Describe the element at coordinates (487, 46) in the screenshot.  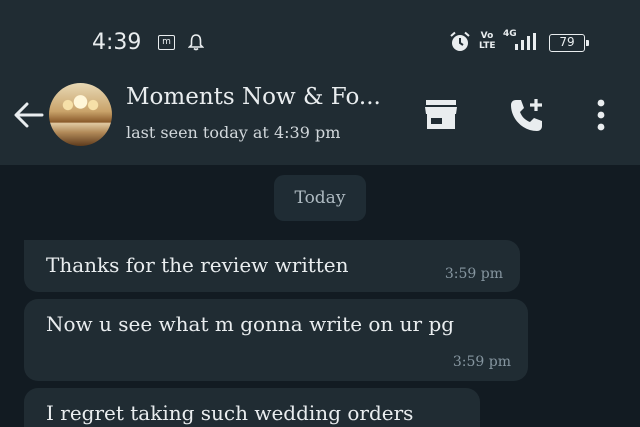
I see `volte-line2: LTE` at that location.